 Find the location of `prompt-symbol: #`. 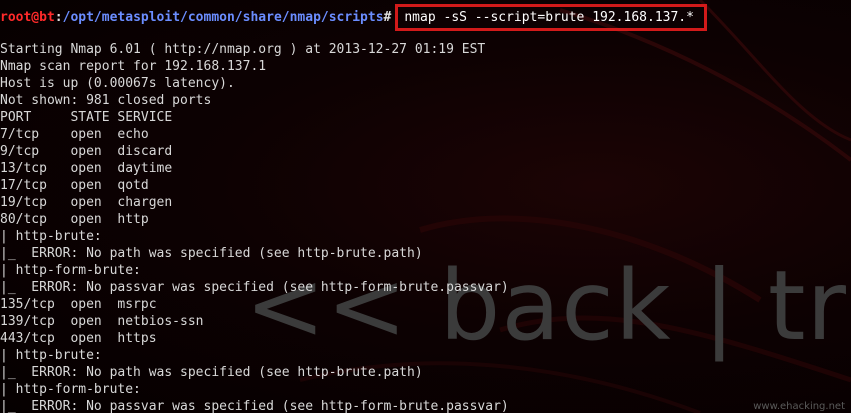

prompt-symbol: # is located at coordinates (387, 17).